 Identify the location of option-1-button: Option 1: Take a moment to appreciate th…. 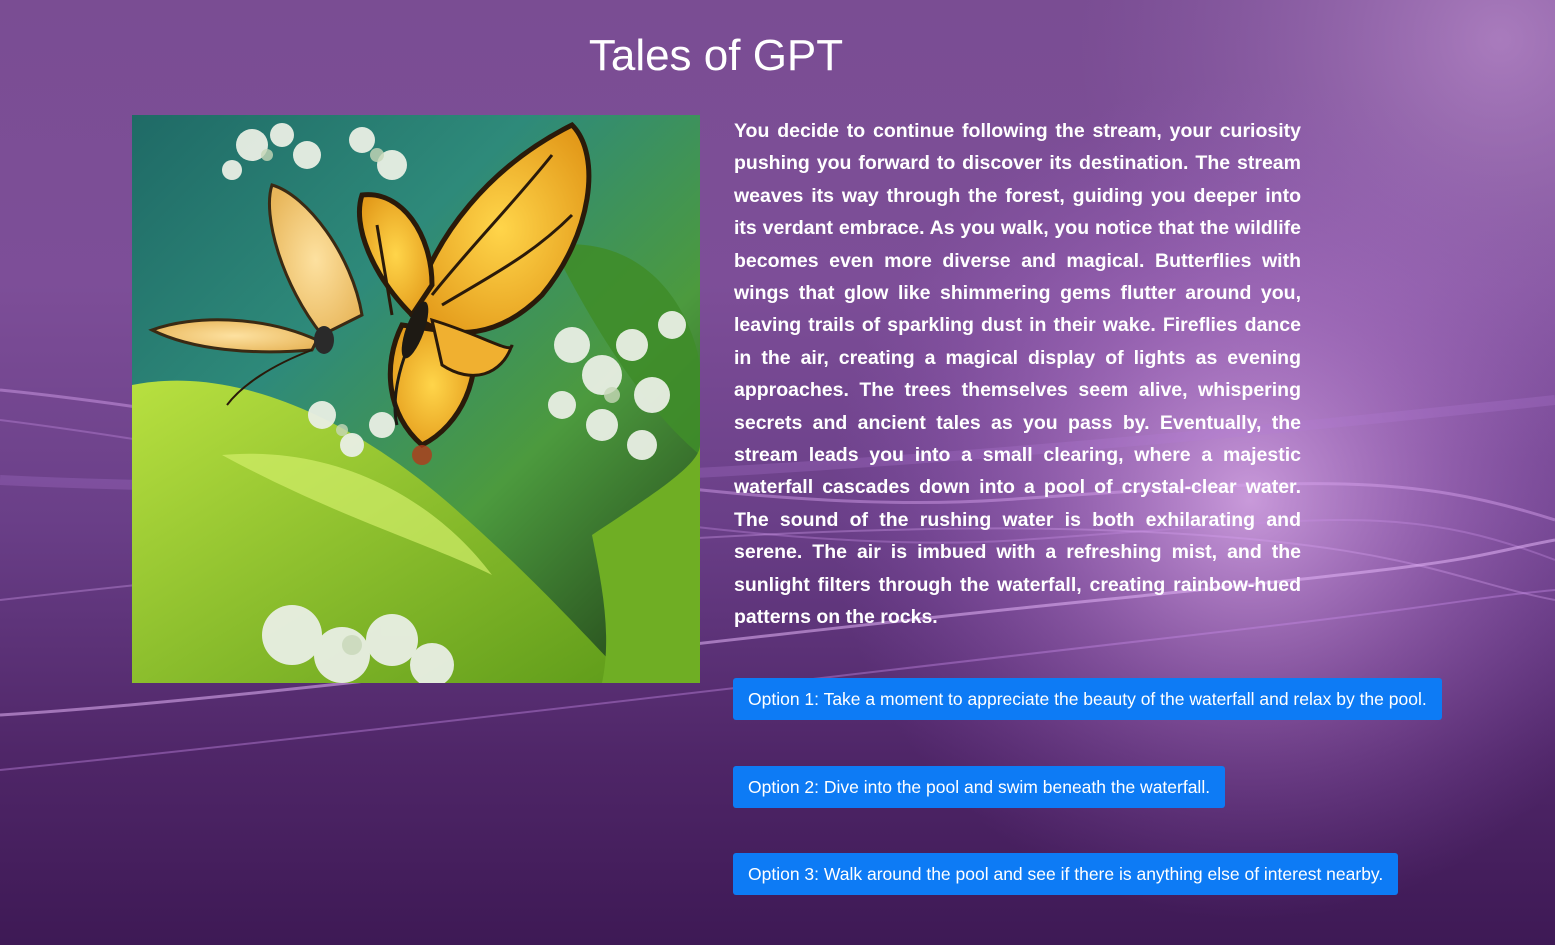
(1087, 699).